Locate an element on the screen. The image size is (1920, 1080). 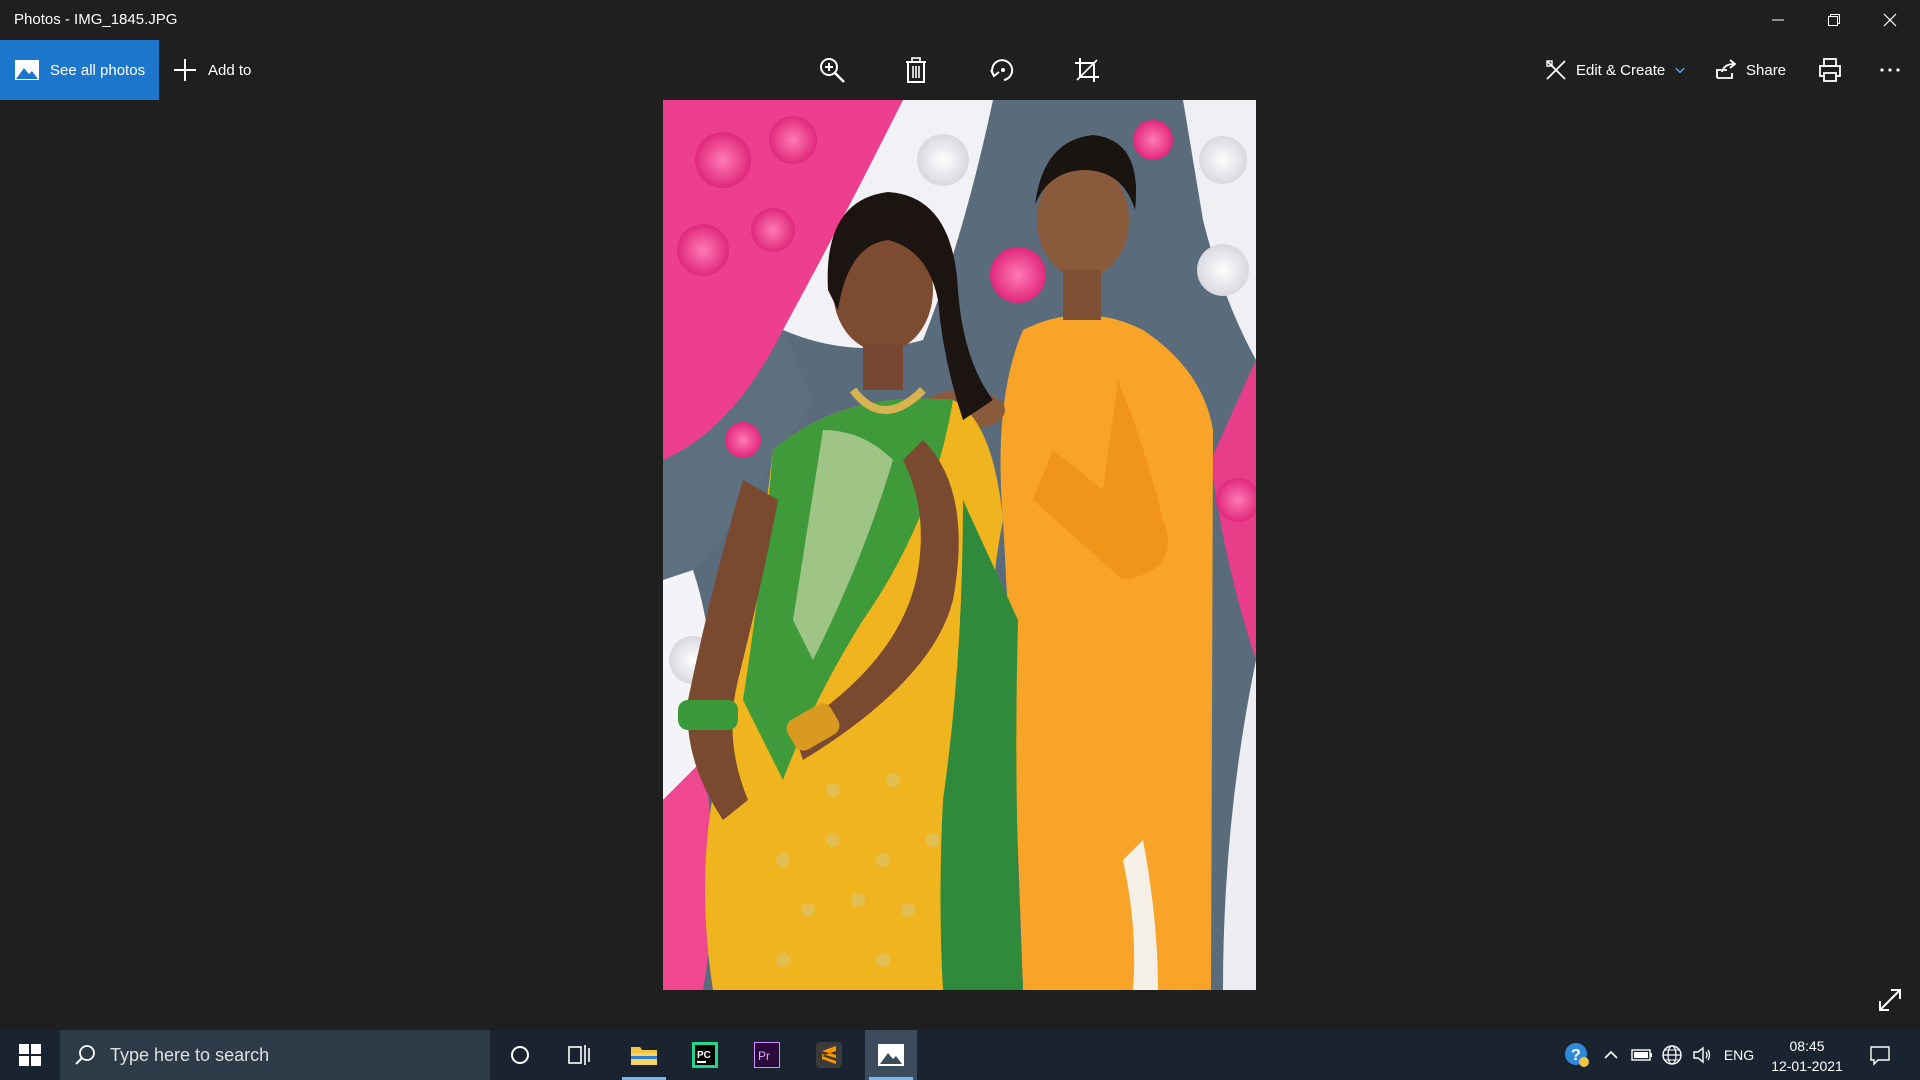
close-icon is located at coordinates (1890, 20).